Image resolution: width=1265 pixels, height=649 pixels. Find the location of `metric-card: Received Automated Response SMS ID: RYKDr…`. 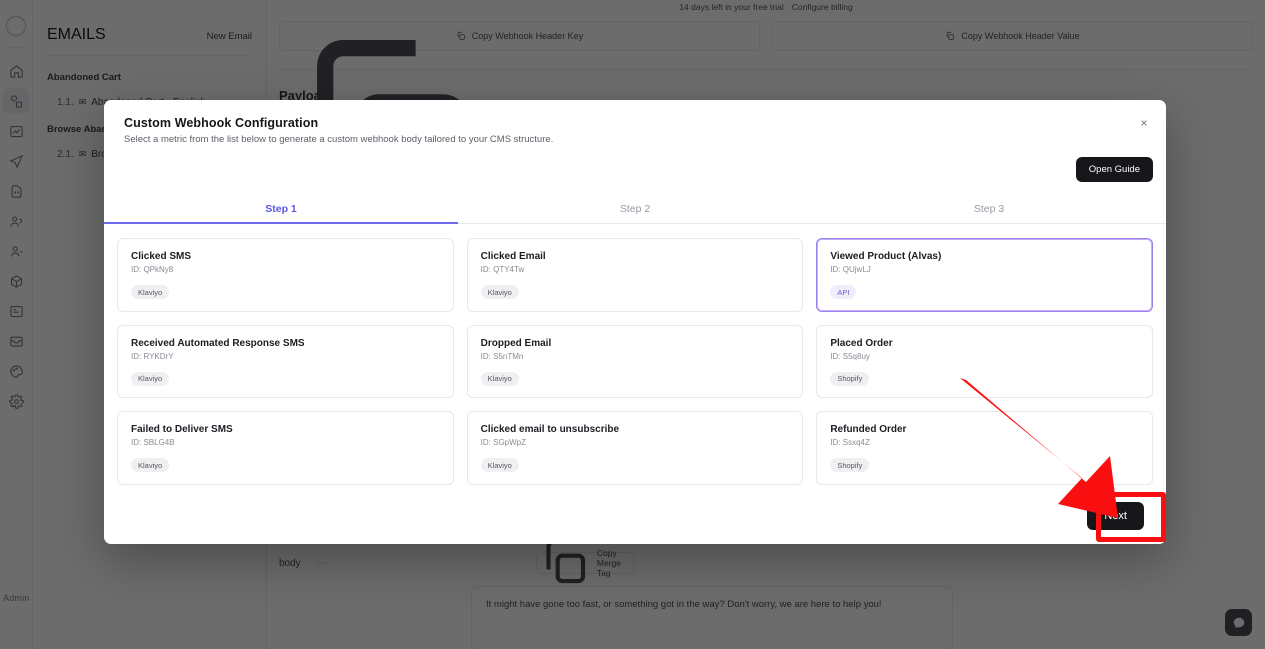

metric-card: Received Automated Response SMS ID: RYKDr… is located at coordinates (285, 361).